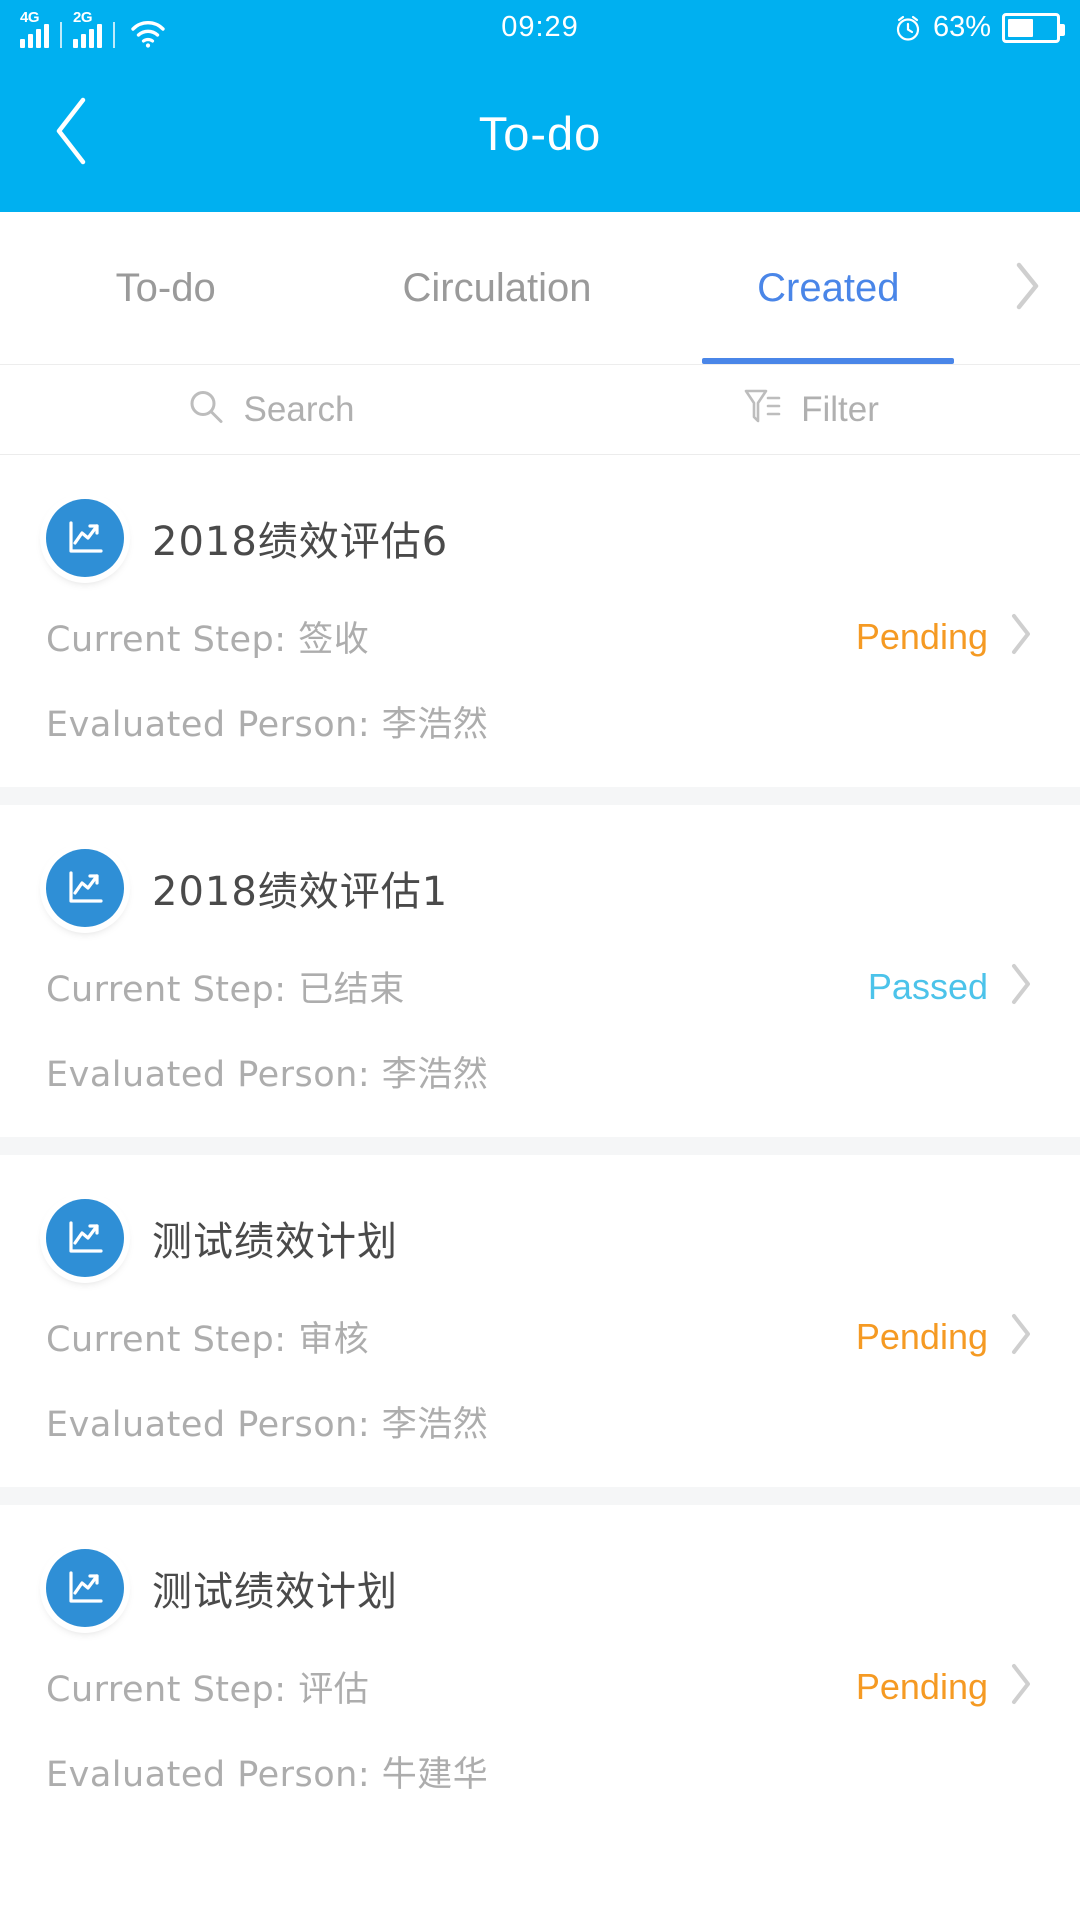 The width and height of the screenshot is (1080, 1920). Describe the element at coordinates (299, 409) in the screenshot. I see `search-placeholder: Search` at that location.